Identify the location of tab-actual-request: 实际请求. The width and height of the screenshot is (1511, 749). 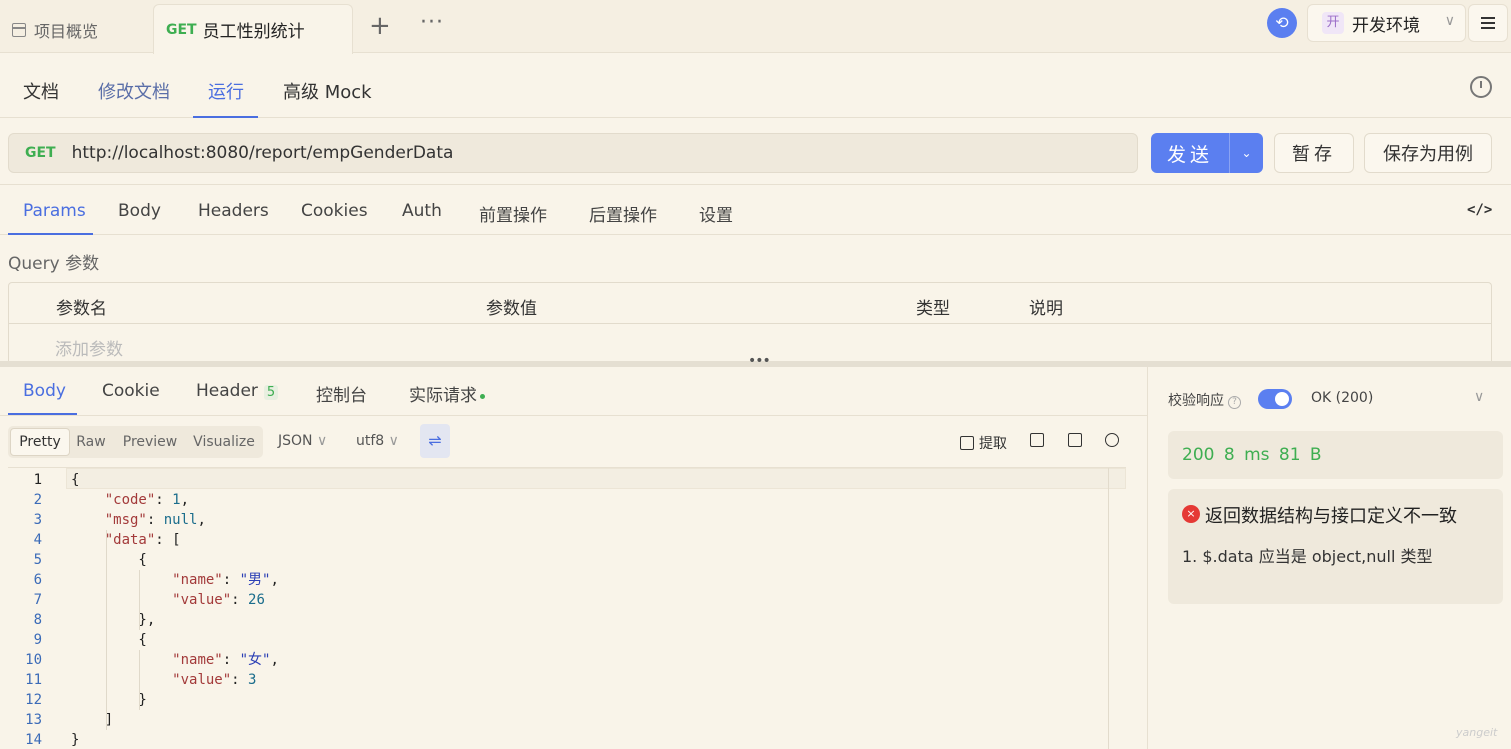
(447, 393).